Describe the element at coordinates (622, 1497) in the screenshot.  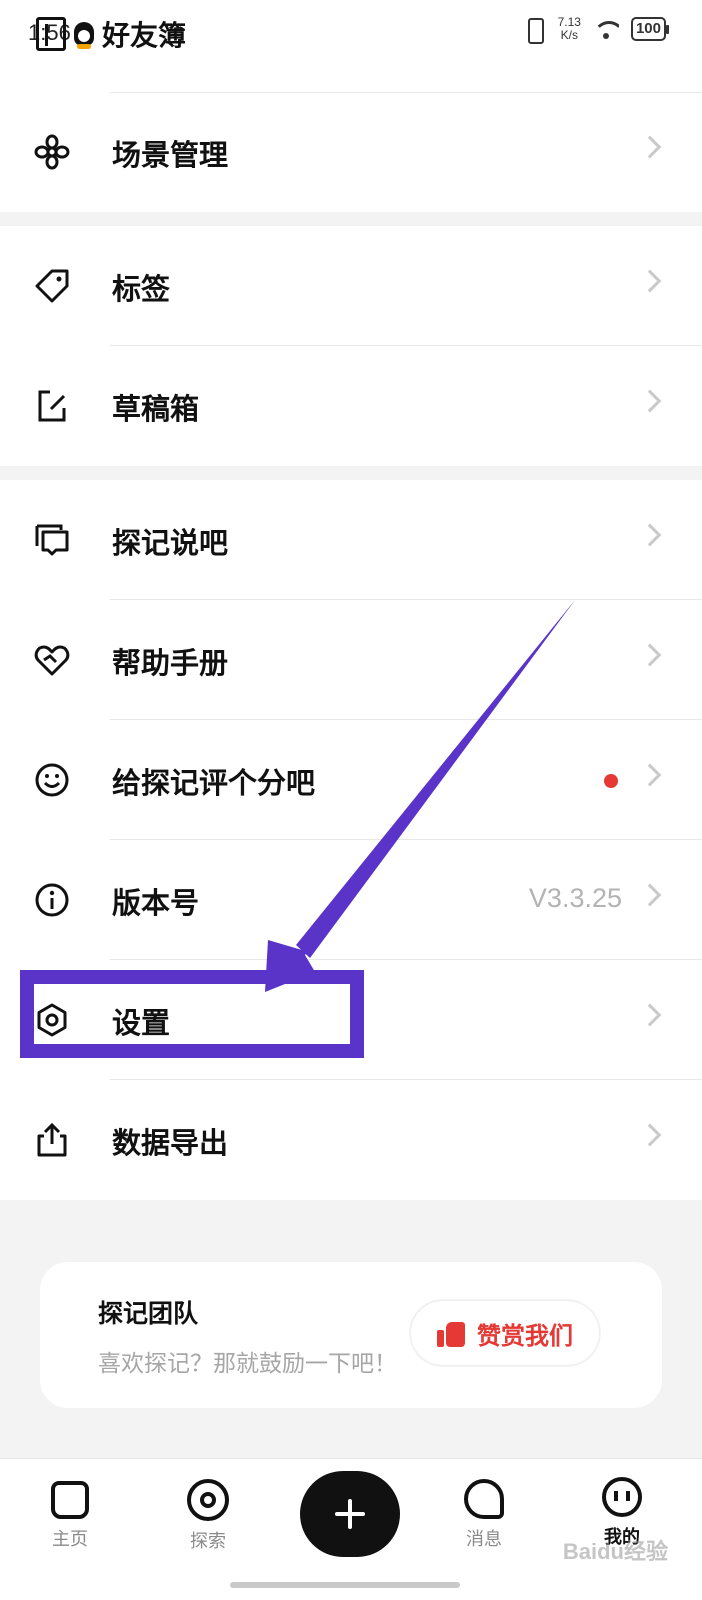
I see `profile-face-icon` at that location.